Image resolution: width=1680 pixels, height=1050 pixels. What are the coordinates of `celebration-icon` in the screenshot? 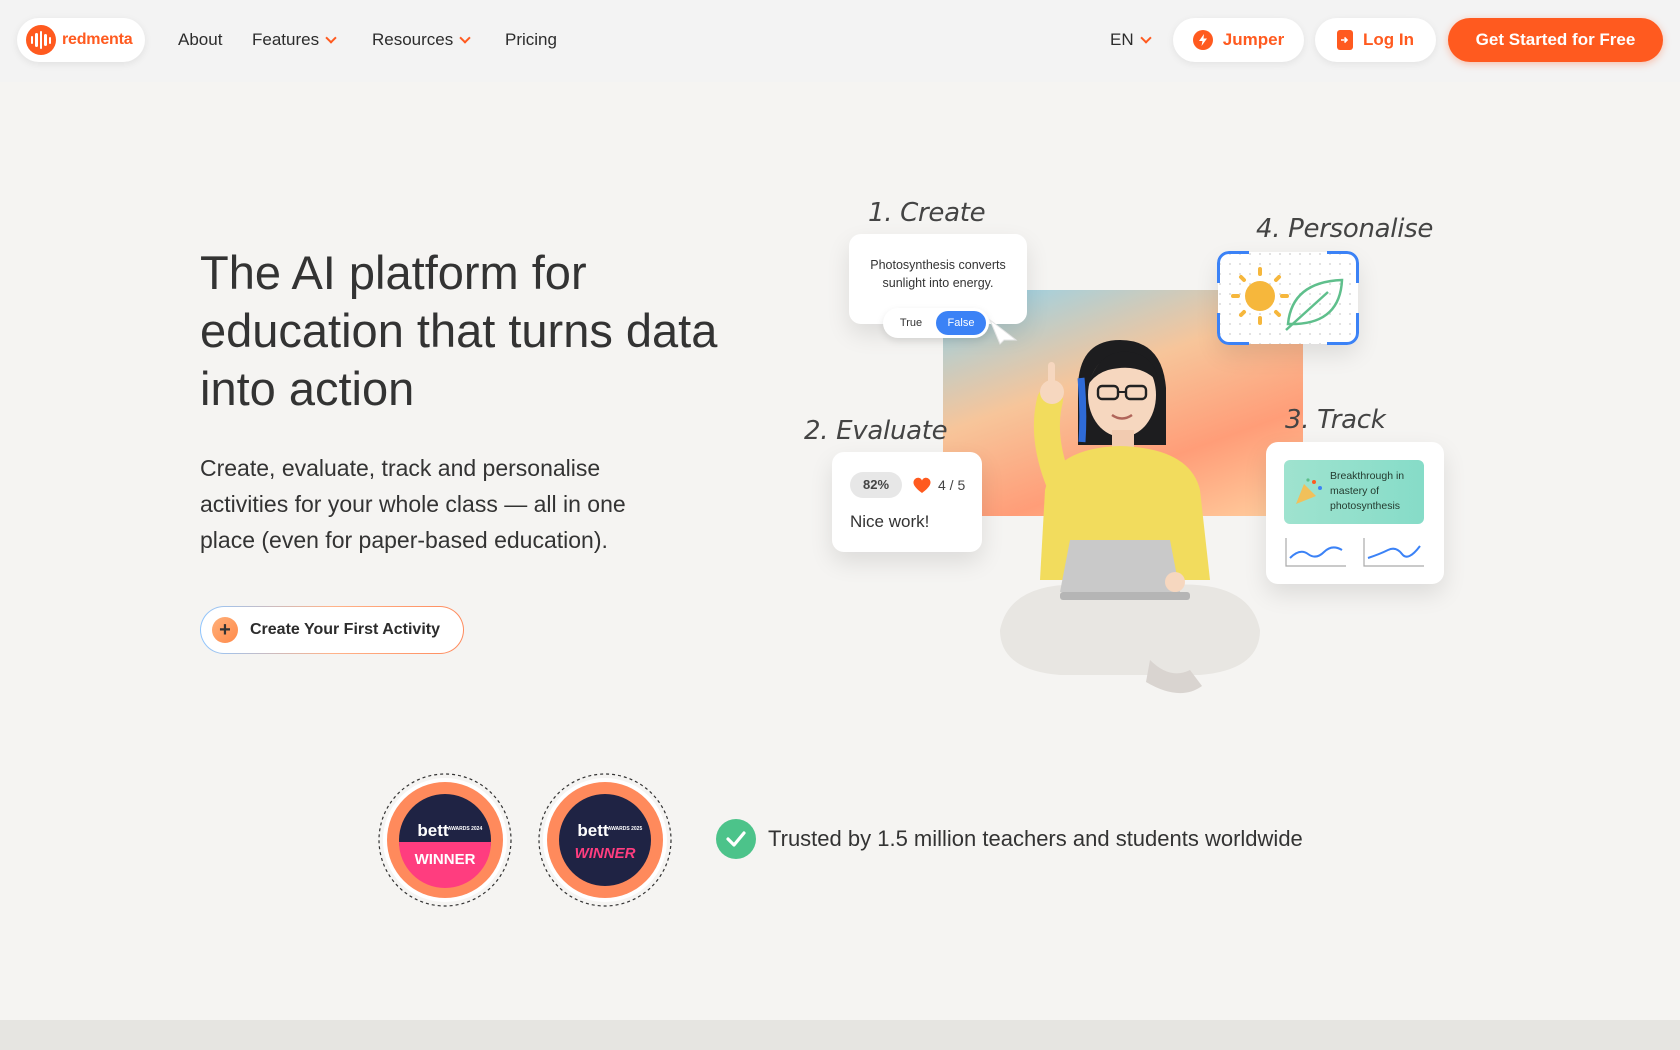 It's located at (1309, 491).